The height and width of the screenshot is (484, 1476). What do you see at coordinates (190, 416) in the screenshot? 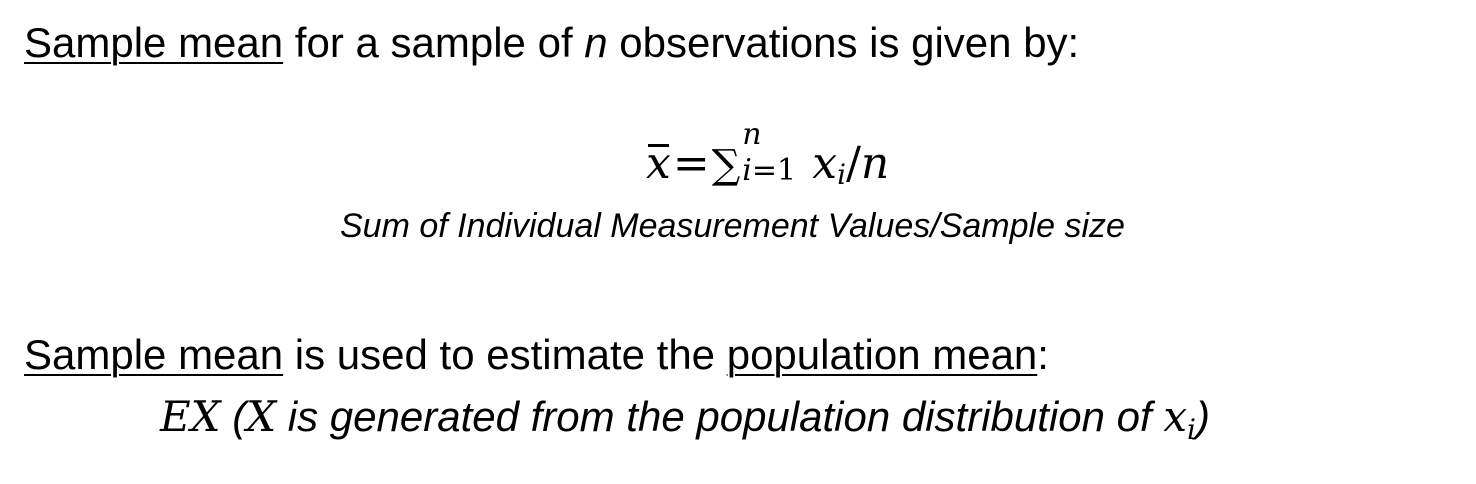
I see `expectation-ex: EX` at bounding box center [190, 416].